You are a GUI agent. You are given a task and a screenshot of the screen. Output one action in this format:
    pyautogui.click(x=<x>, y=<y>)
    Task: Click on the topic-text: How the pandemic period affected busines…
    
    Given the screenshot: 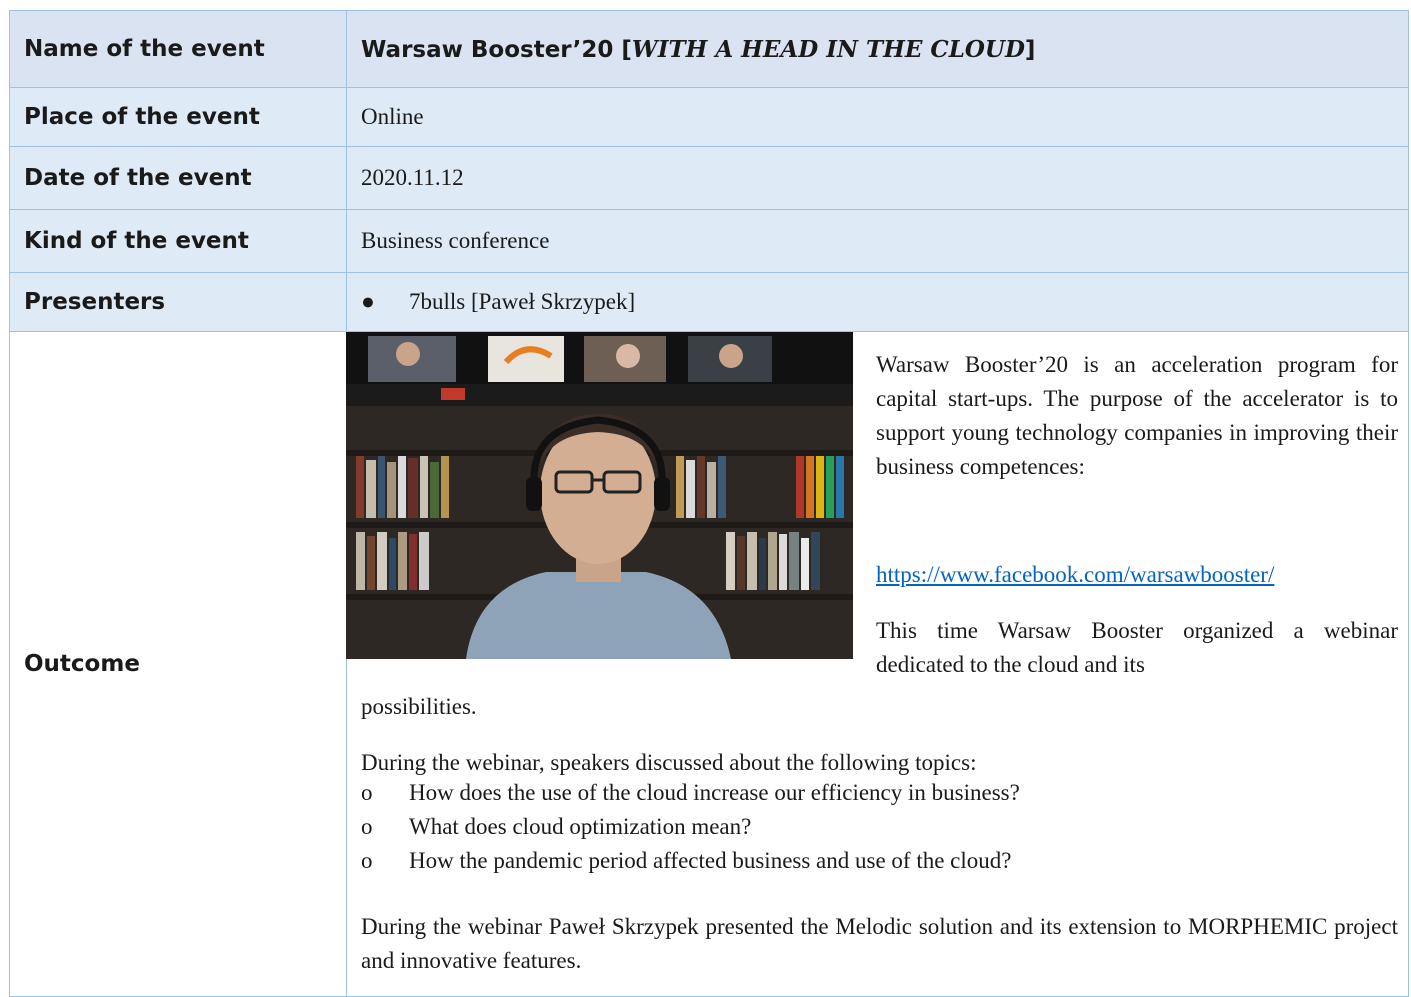 What is the action you would take?
    pyautogui.click(x=710, y=860)
    